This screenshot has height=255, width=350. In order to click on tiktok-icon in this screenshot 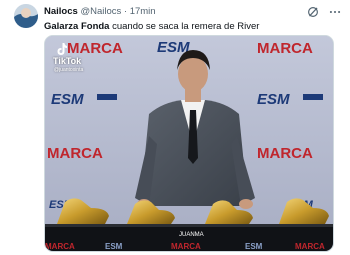, I will do `click(62, 49)`.